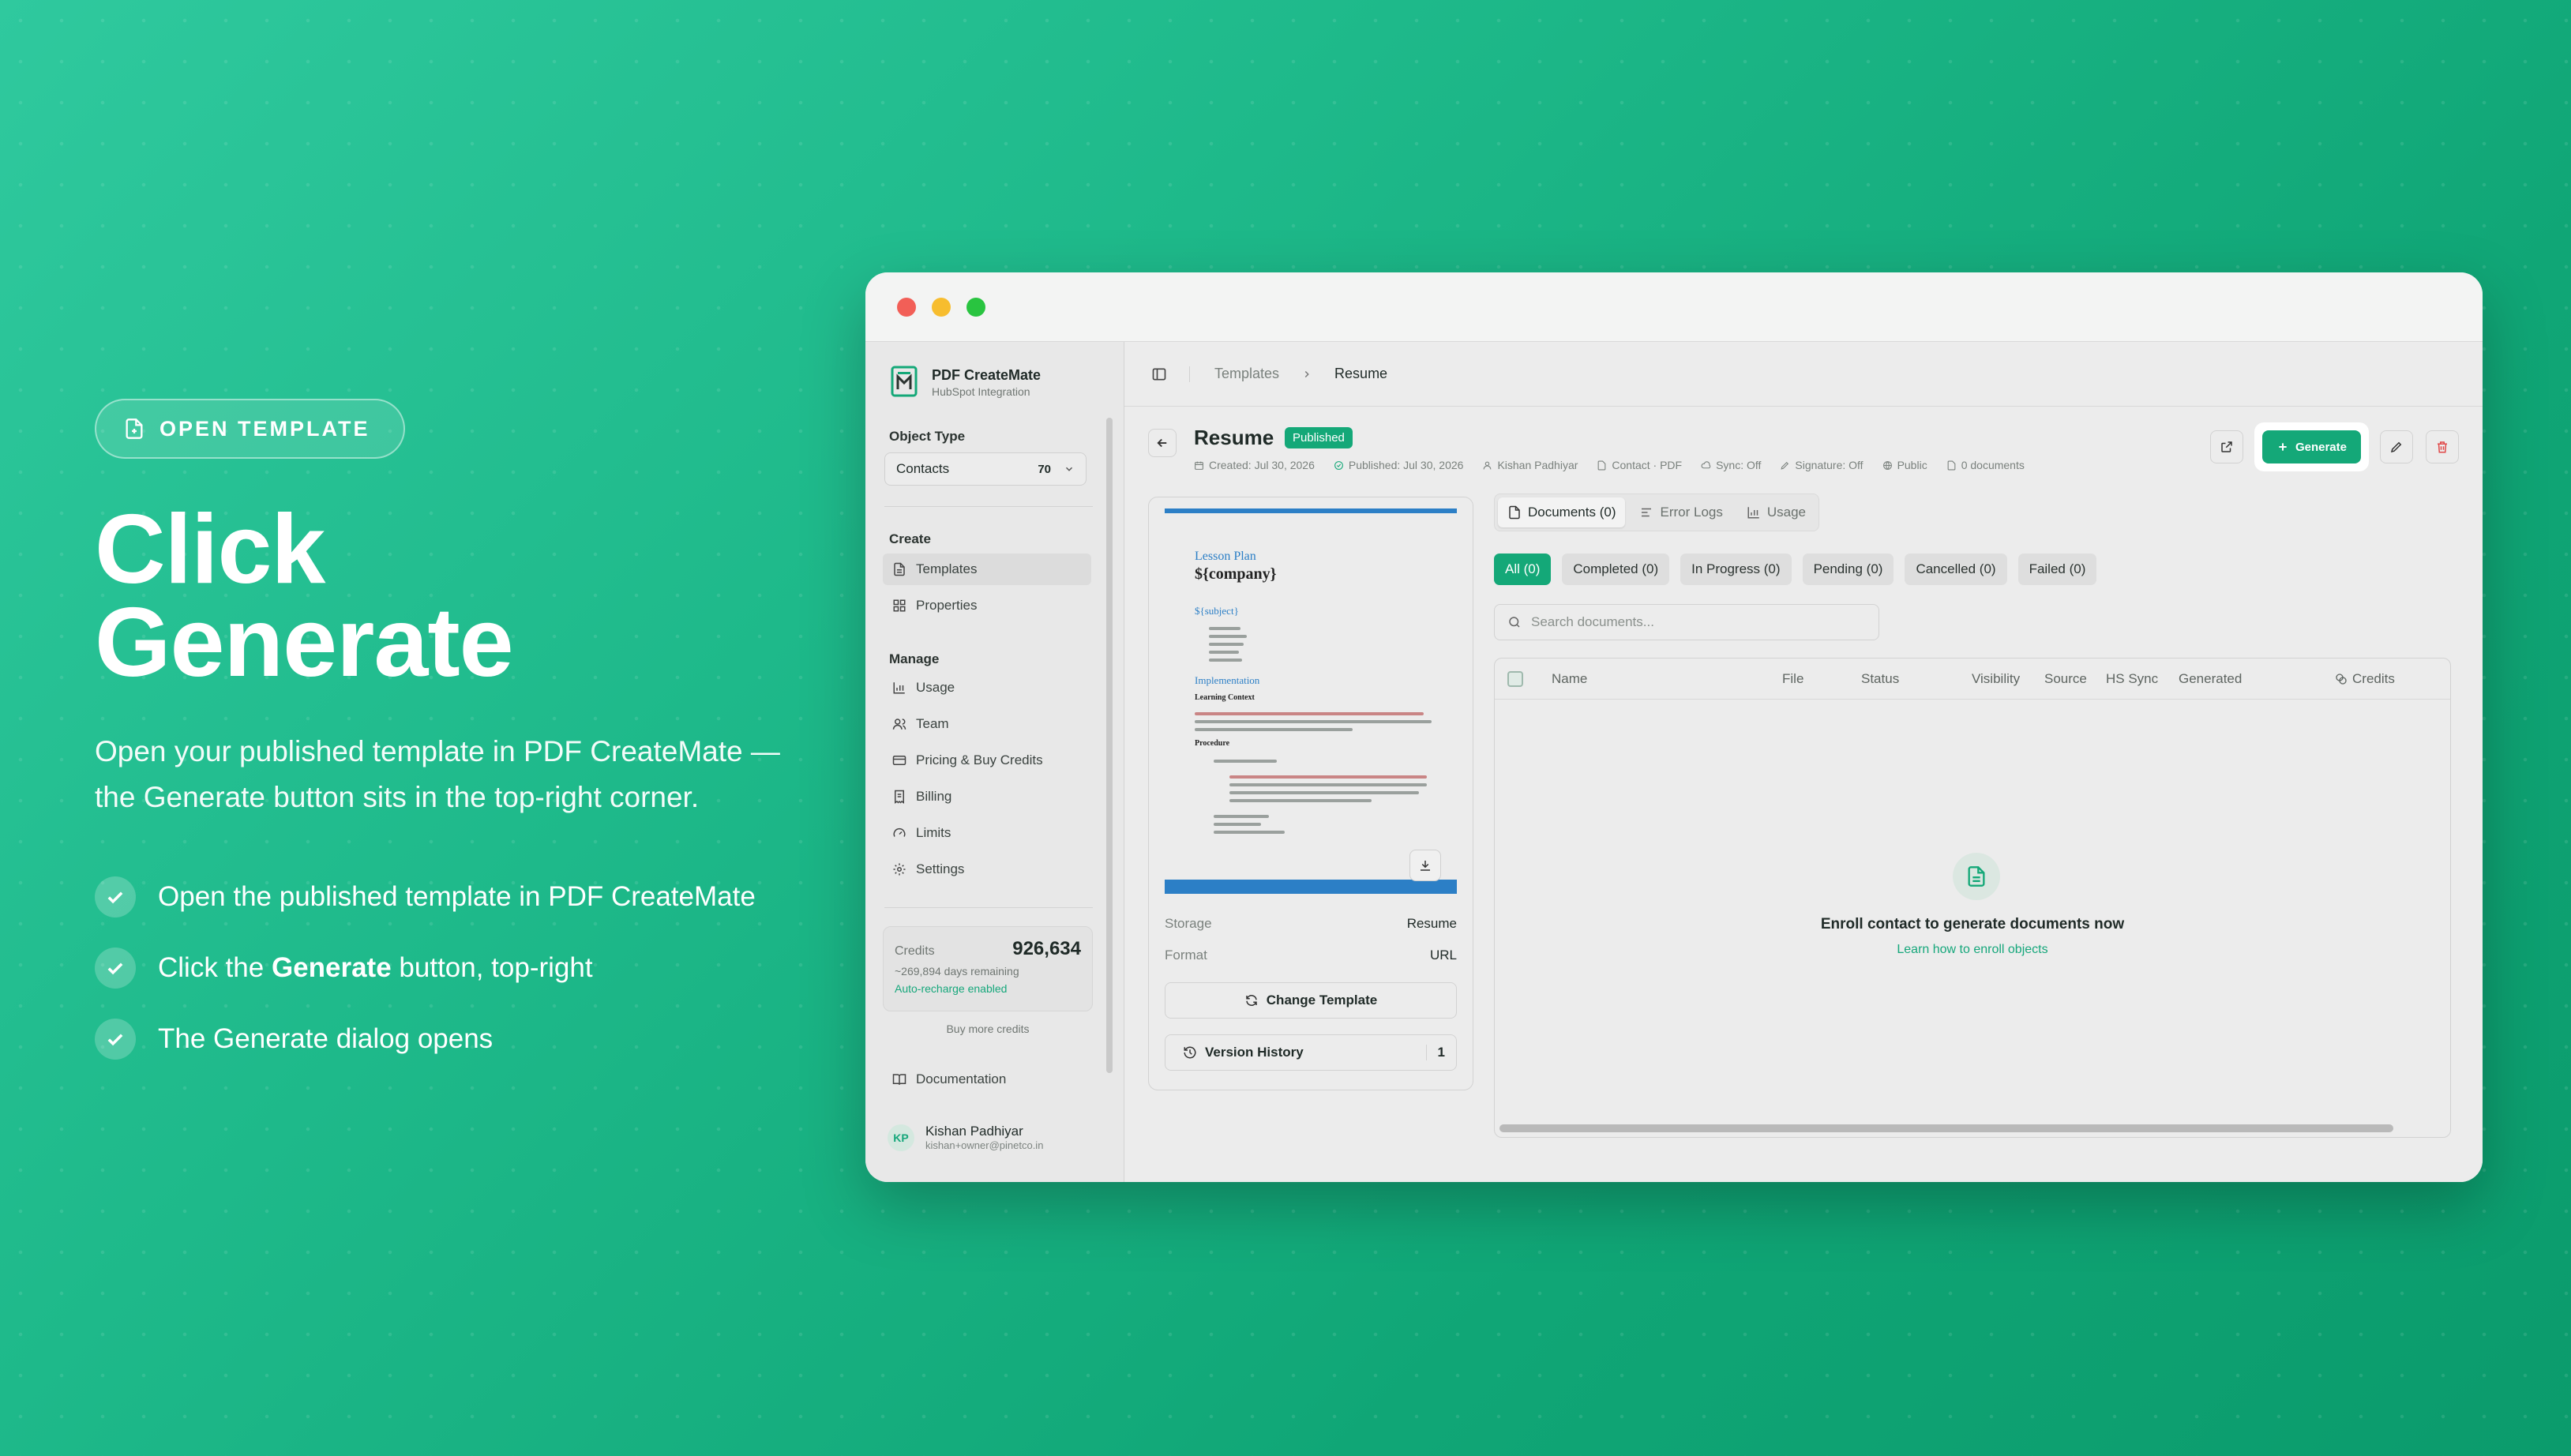 The width and height of the screenshot is (2571, 1456). Describe the element at coordinates (987, 688) in the screenshot. I see `sidebar-item-usage: Usage` at that location.